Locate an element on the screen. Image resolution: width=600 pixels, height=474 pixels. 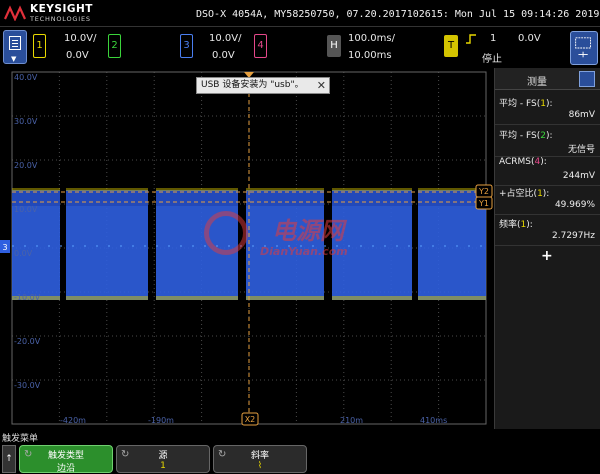
measurement-row: ACRMS(4): 244mV is located at coordinates (547, 170).